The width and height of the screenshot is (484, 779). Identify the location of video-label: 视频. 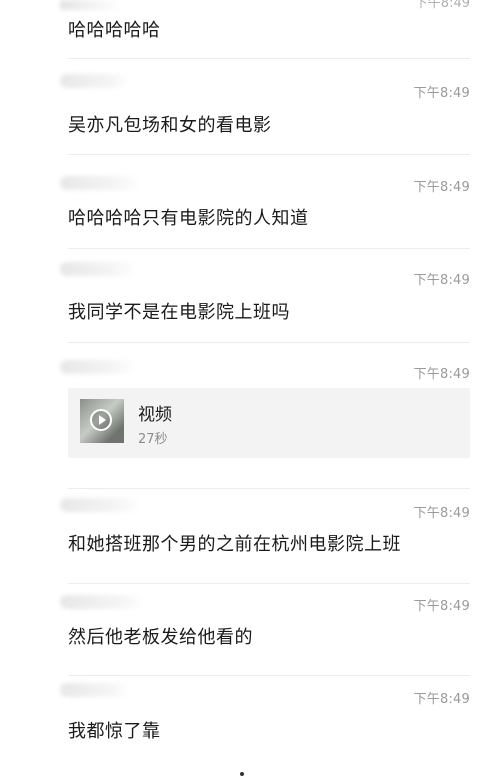
(155, 415).